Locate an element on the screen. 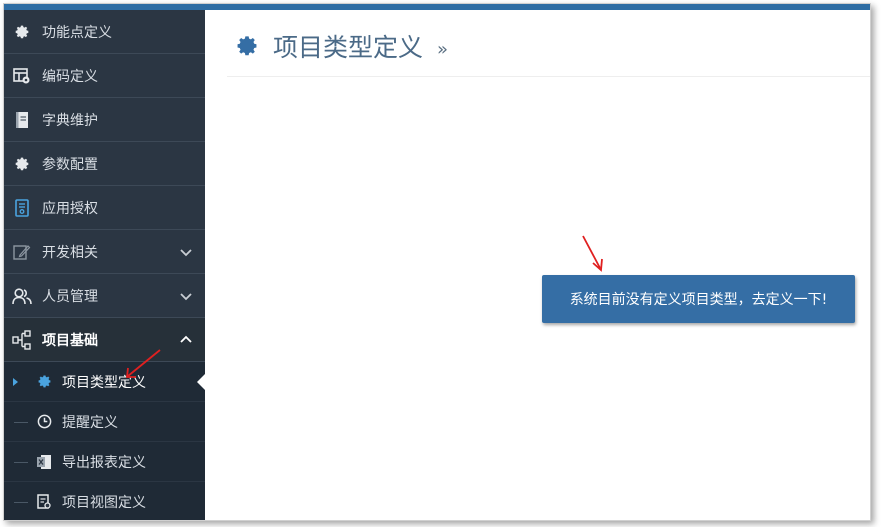  sidebar-item-label: 字典维护 is located at coordinates (70, 120).